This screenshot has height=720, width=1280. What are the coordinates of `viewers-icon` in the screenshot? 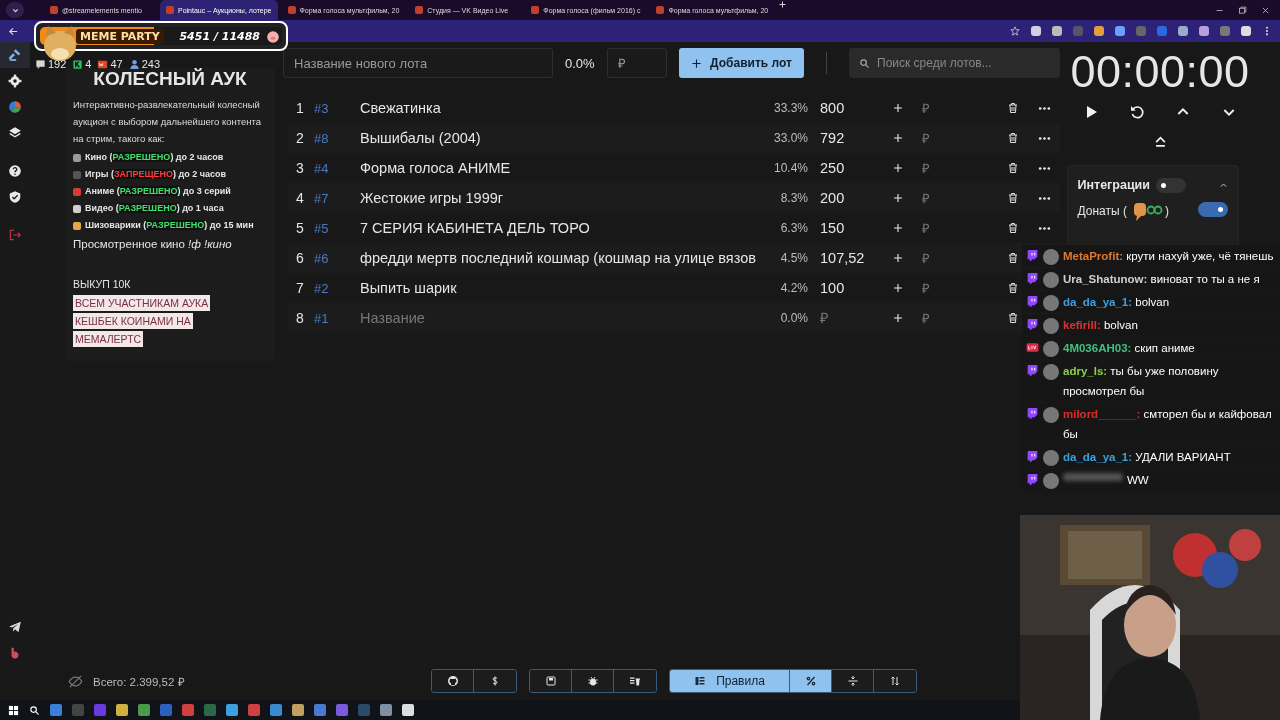 It's located at (134, 64).